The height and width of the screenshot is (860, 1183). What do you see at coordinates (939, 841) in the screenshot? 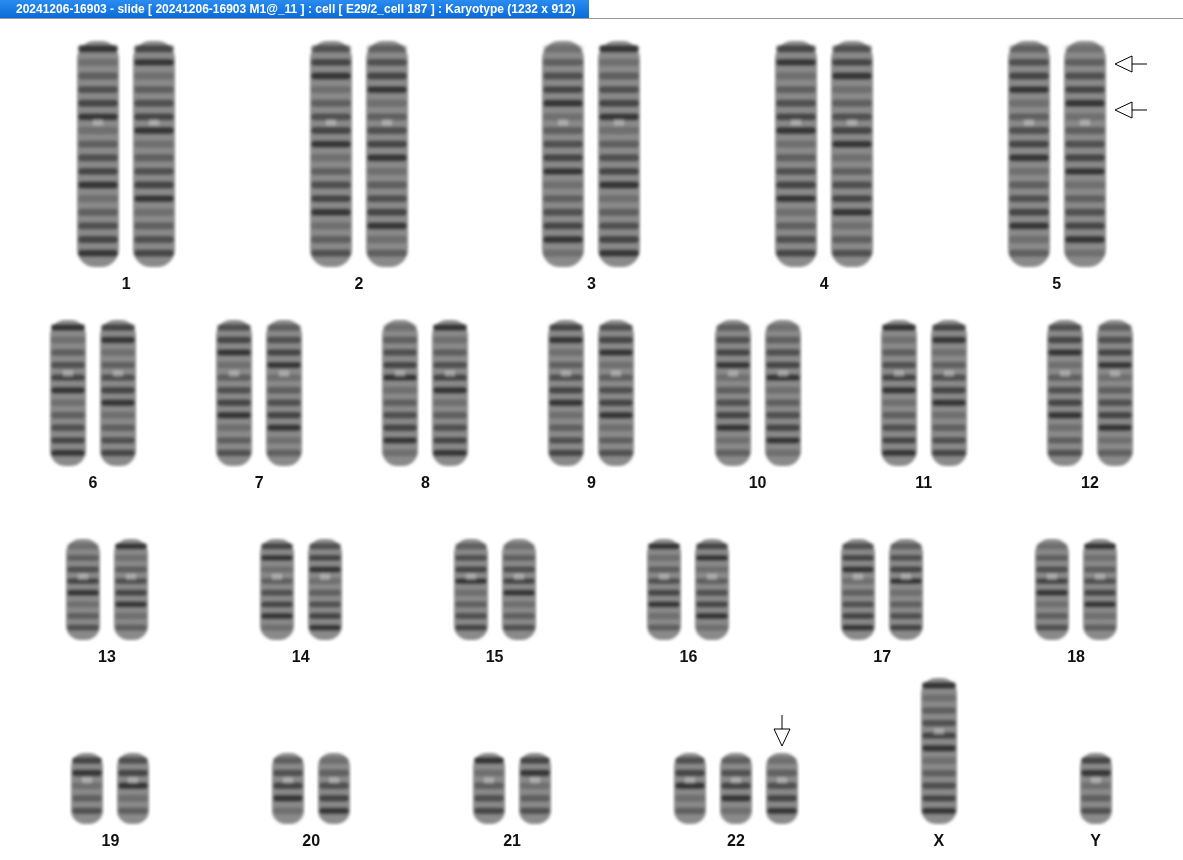
I see `chromosome-number: X` at bounding box center [939, 841].